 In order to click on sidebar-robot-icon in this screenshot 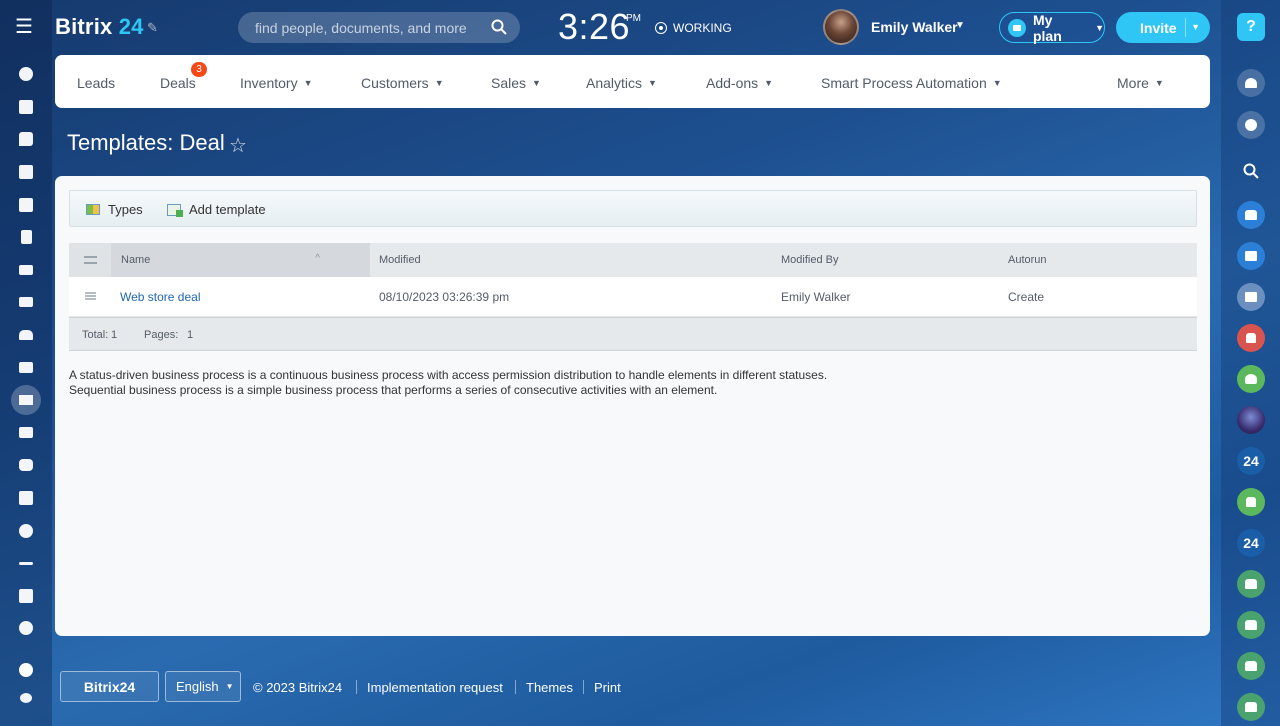, I will do `click(26, 465)`.